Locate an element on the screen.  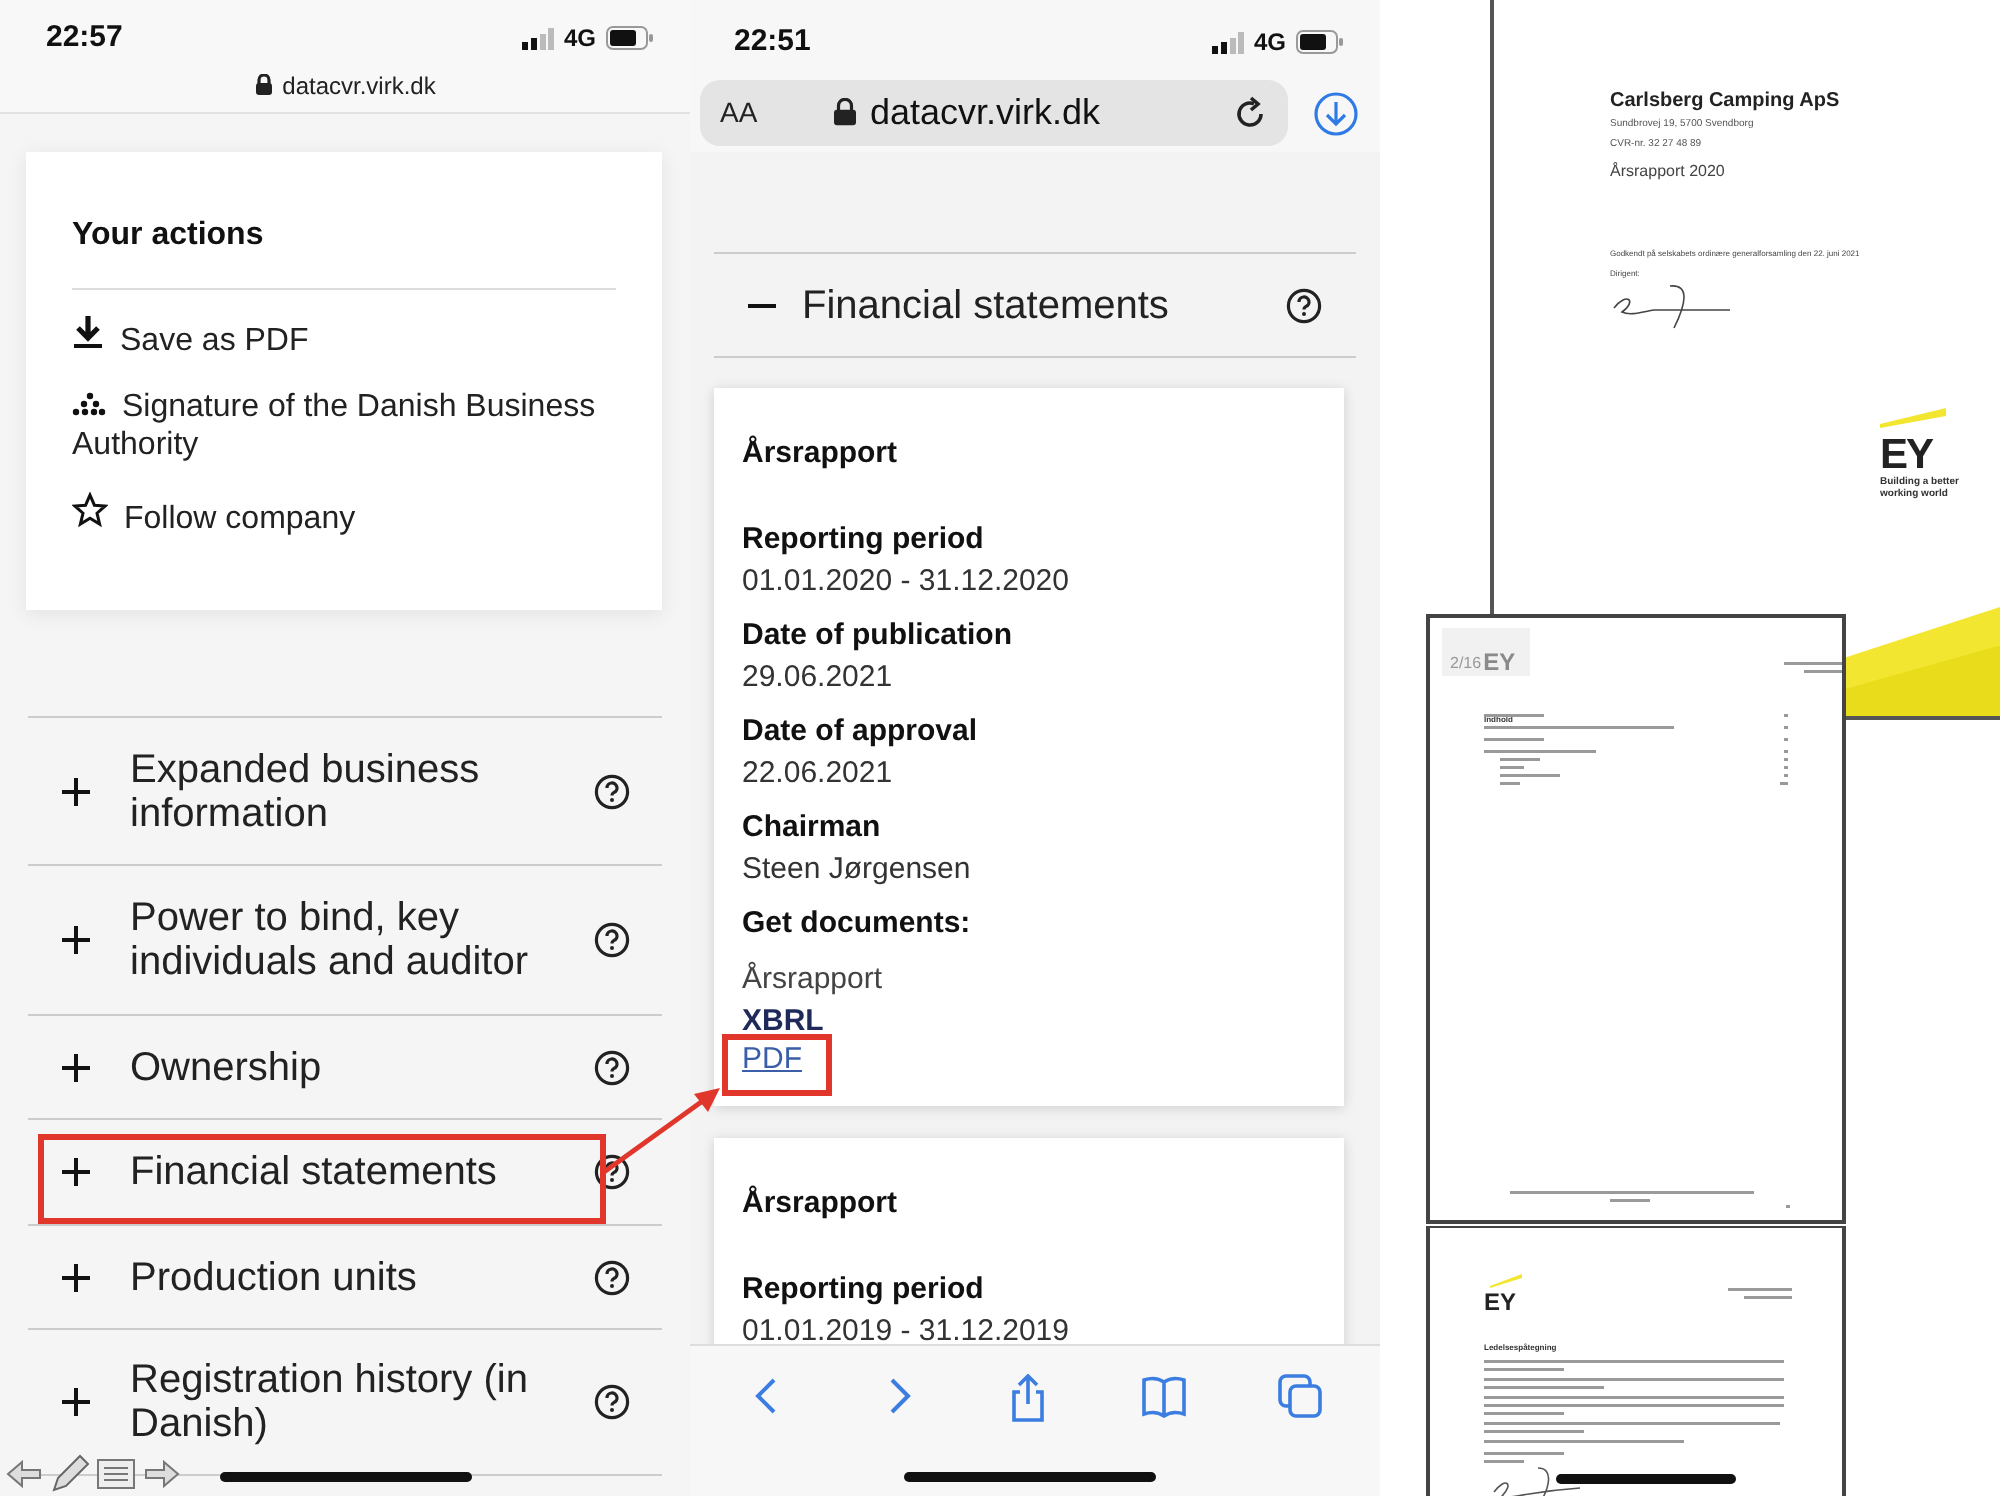
document-link: XBRL is located at coordinates (783, 1021).